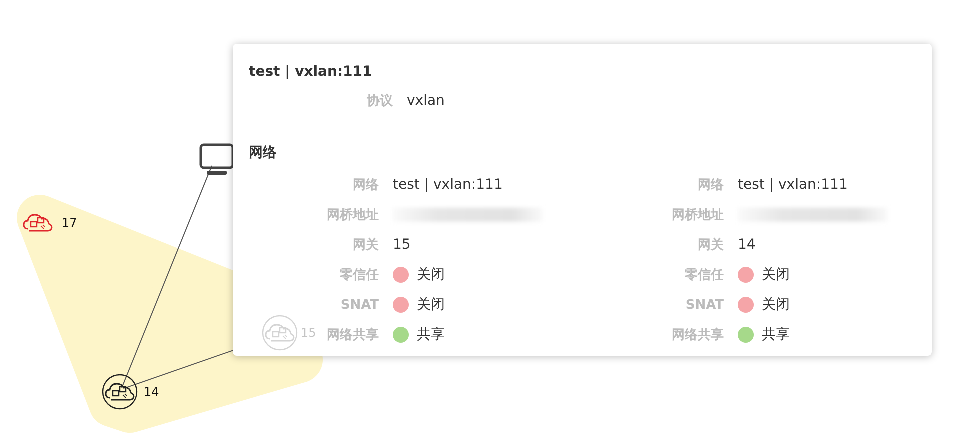 The width and height of the screenshot is (954, 436). I want to click on field-label: 协议, so click(380, 101).